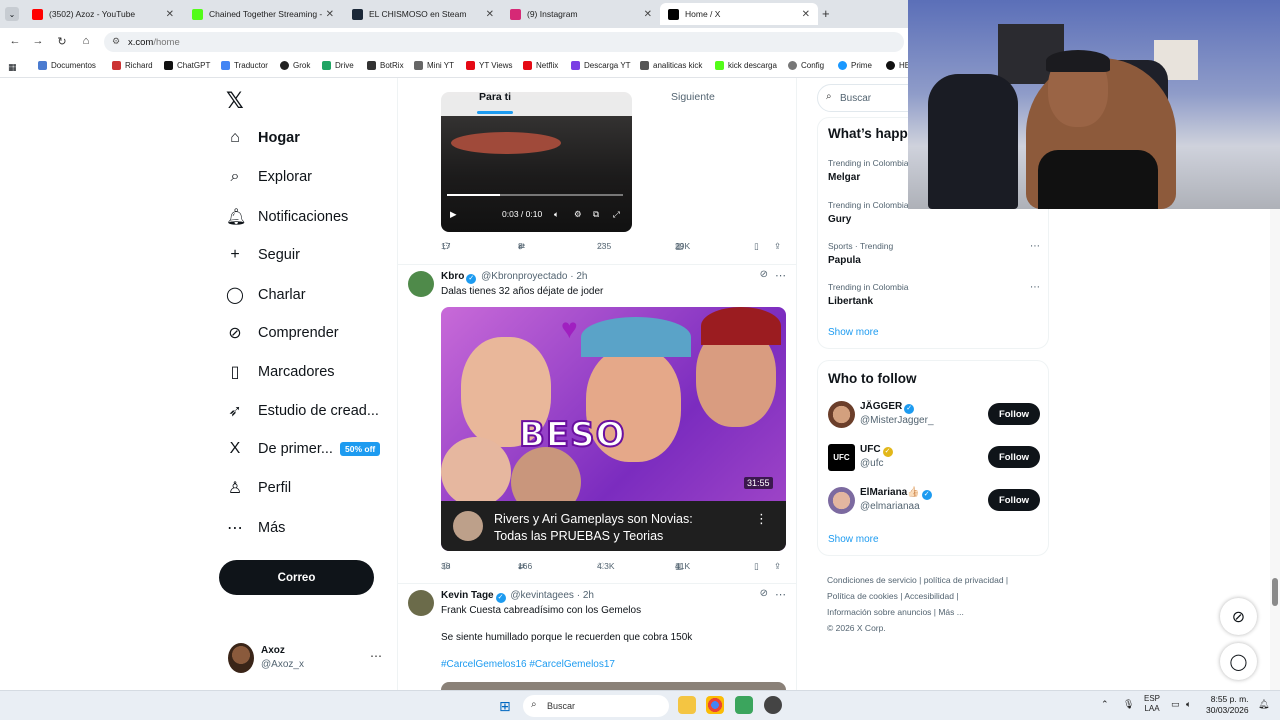 The width and height of the screenshot is (1280, 720). Describe the element at coordinates (806, 65) in the screenshot. I see `bookmark-item: Config` at that location.